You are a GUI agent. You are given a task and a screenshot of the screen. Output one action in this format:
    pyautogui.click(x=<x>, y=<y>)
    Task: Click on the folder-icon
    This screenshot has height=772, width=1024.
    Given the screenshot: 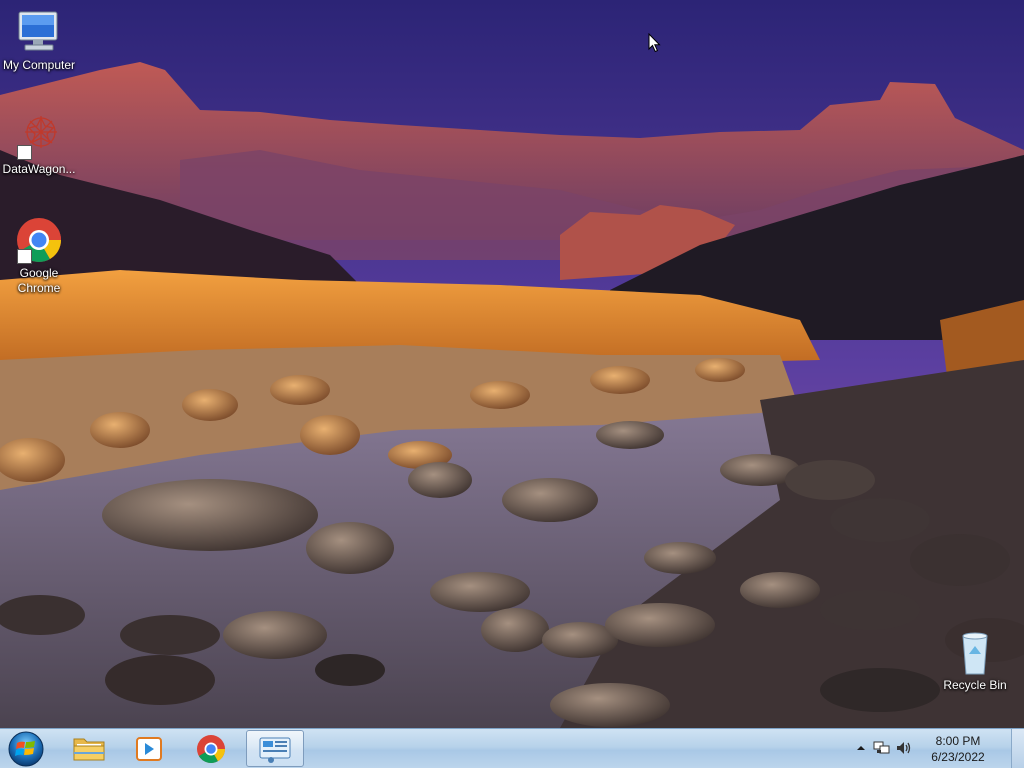 What is the action you would take?
    pyautogui.click(x=89, y=749)
    